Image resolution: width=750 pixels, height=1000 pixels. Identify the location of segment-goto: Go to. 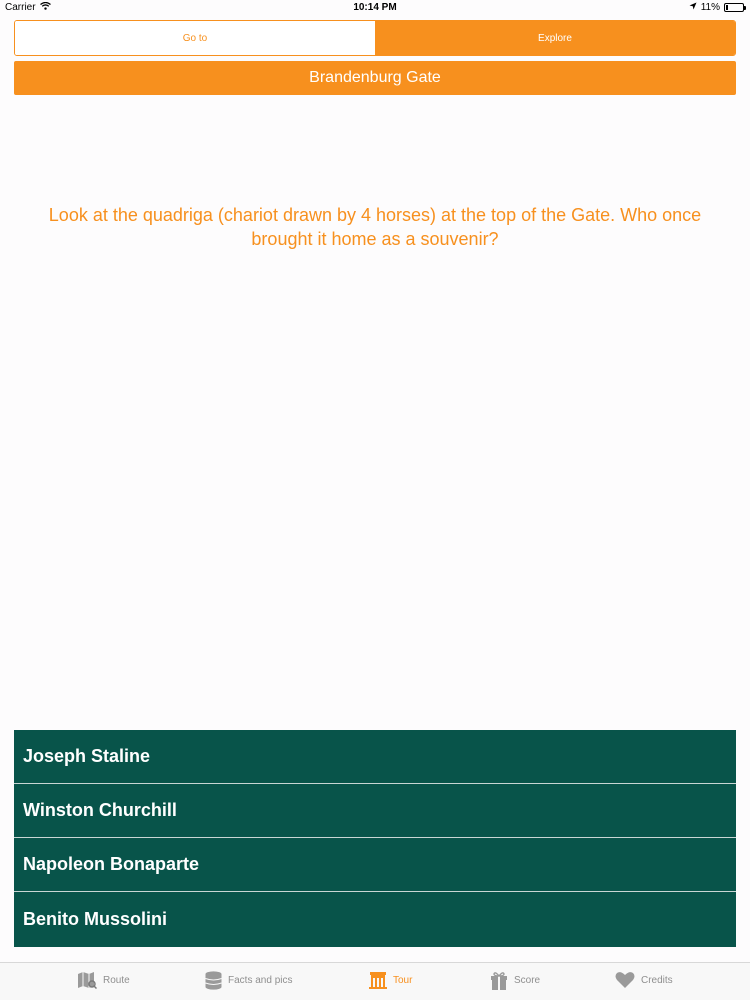
(195, 38).